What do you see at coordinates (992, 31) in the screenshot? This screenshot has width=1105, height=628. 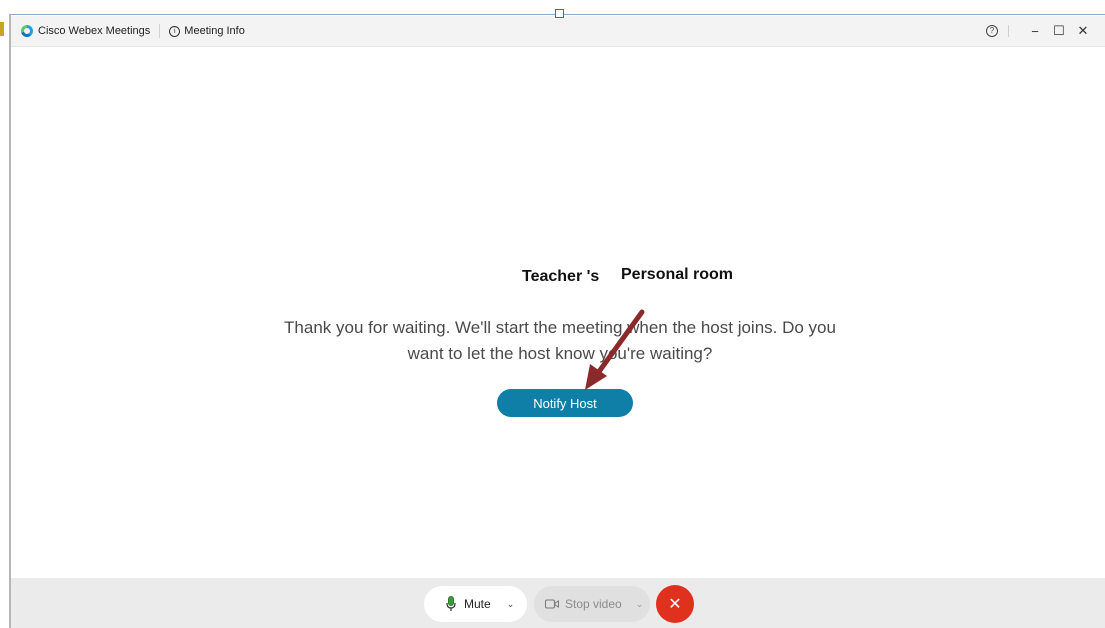 I see `question-circle-icon: ?` at bounding box center [992, 31].